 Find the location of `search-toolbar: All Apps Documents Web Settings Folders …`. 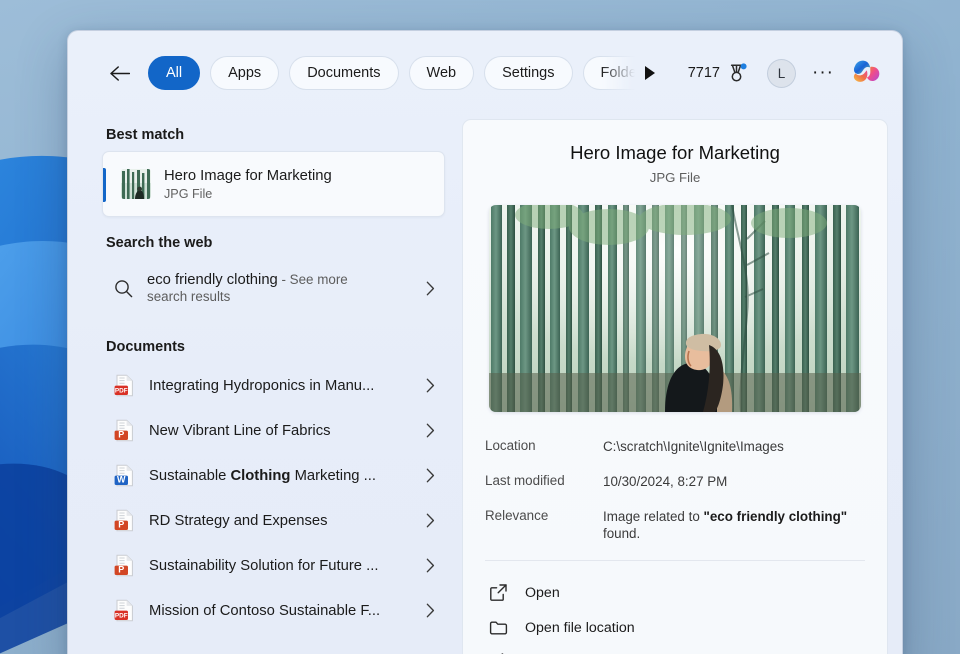

search-toolbar: All Apps Documents Web Settings Folders … is located at coordinates (485, 73).